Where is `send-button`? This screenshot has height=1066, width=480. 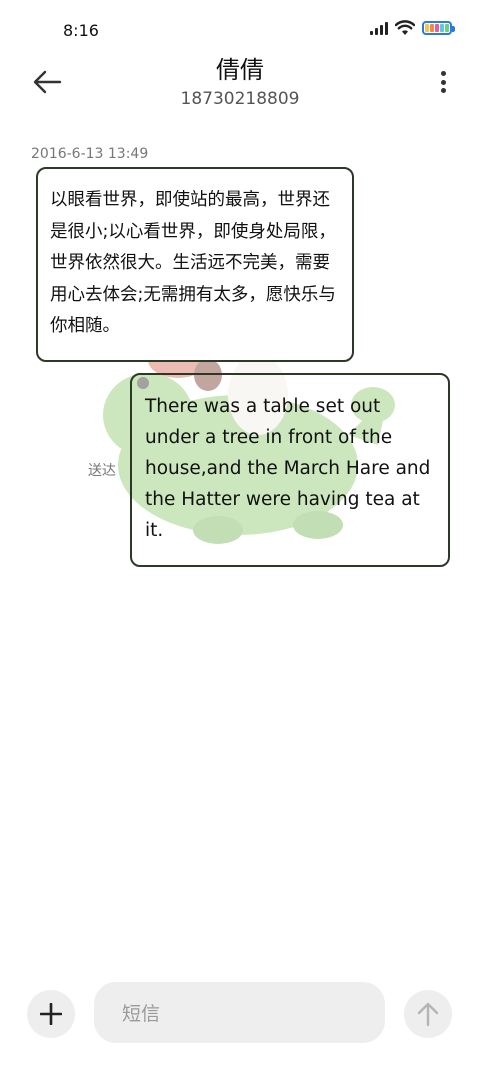 send-button is located at coordinates (428, 1014).